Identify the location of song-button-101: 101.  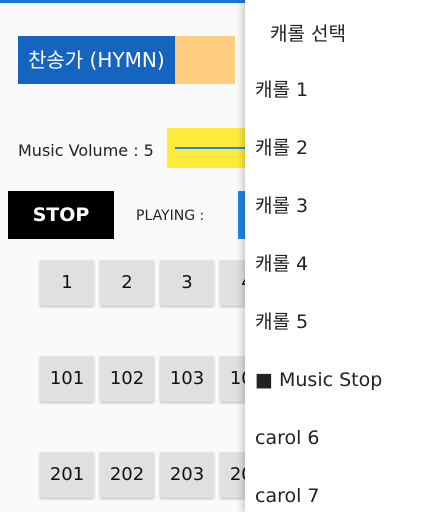
(67, 379).